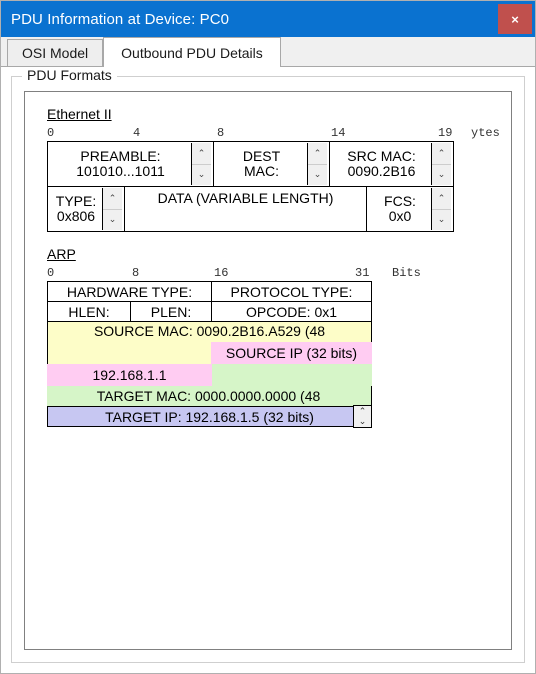 The height and width of the screenshot is (674, 536). What do you see at coordinates (261, 171) in the screenshot?
I see `ethernet-dest-mac-value: MAC:` at bounding box center [261, 171].